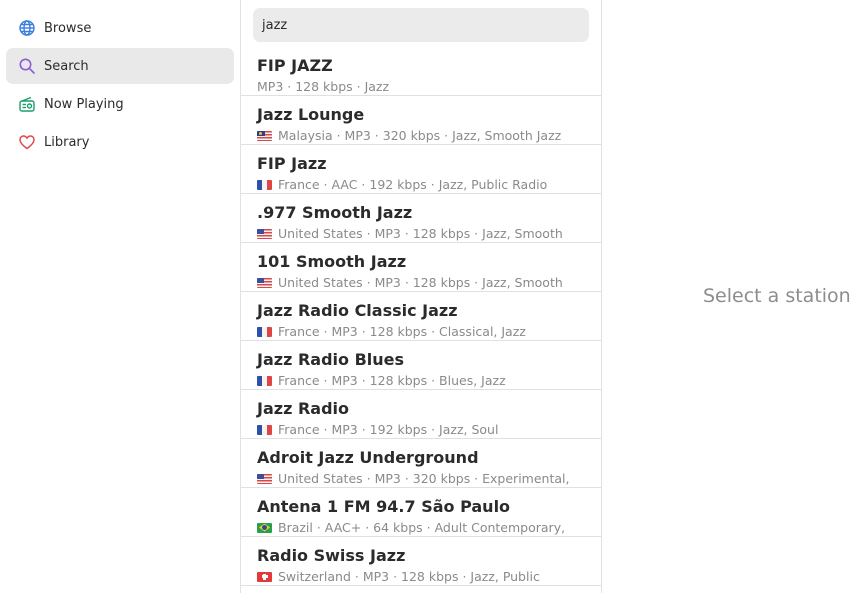 The width and height of the screenshot is (857, 593). What do you see at coordinates (388, 429) in the screenshot?
I see `station-meta-text: France · MP3 · 192 kbps · Jazz, Soul` at bounding box center [388, 429].